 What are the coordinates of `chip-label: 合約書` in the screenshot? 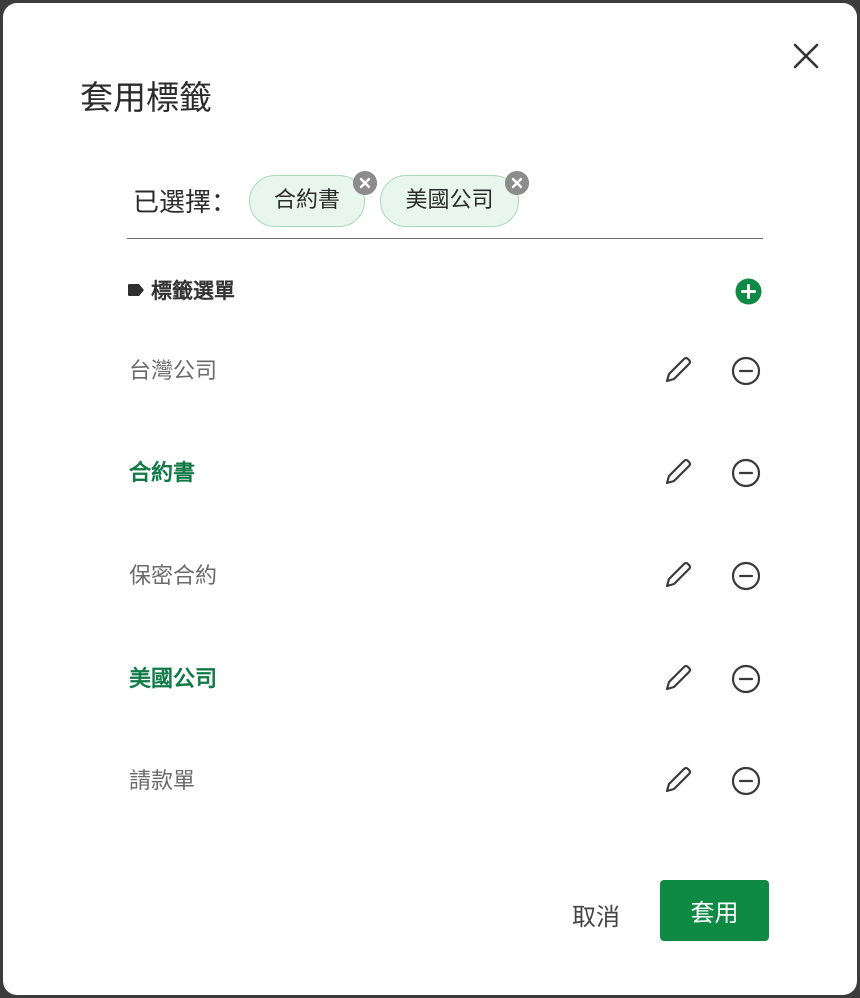 It's located at (306, 200).